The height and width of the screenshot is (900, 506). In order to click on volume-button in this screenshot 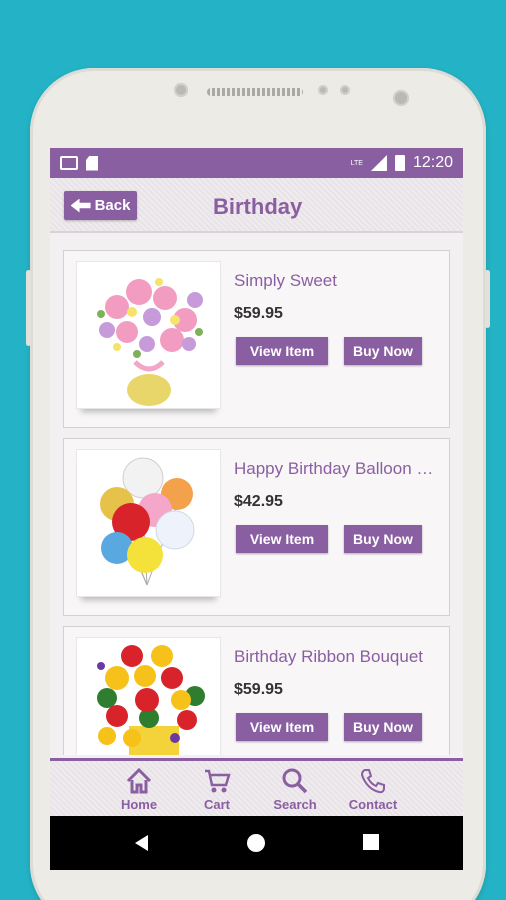, I will do `click(28, 308)`.